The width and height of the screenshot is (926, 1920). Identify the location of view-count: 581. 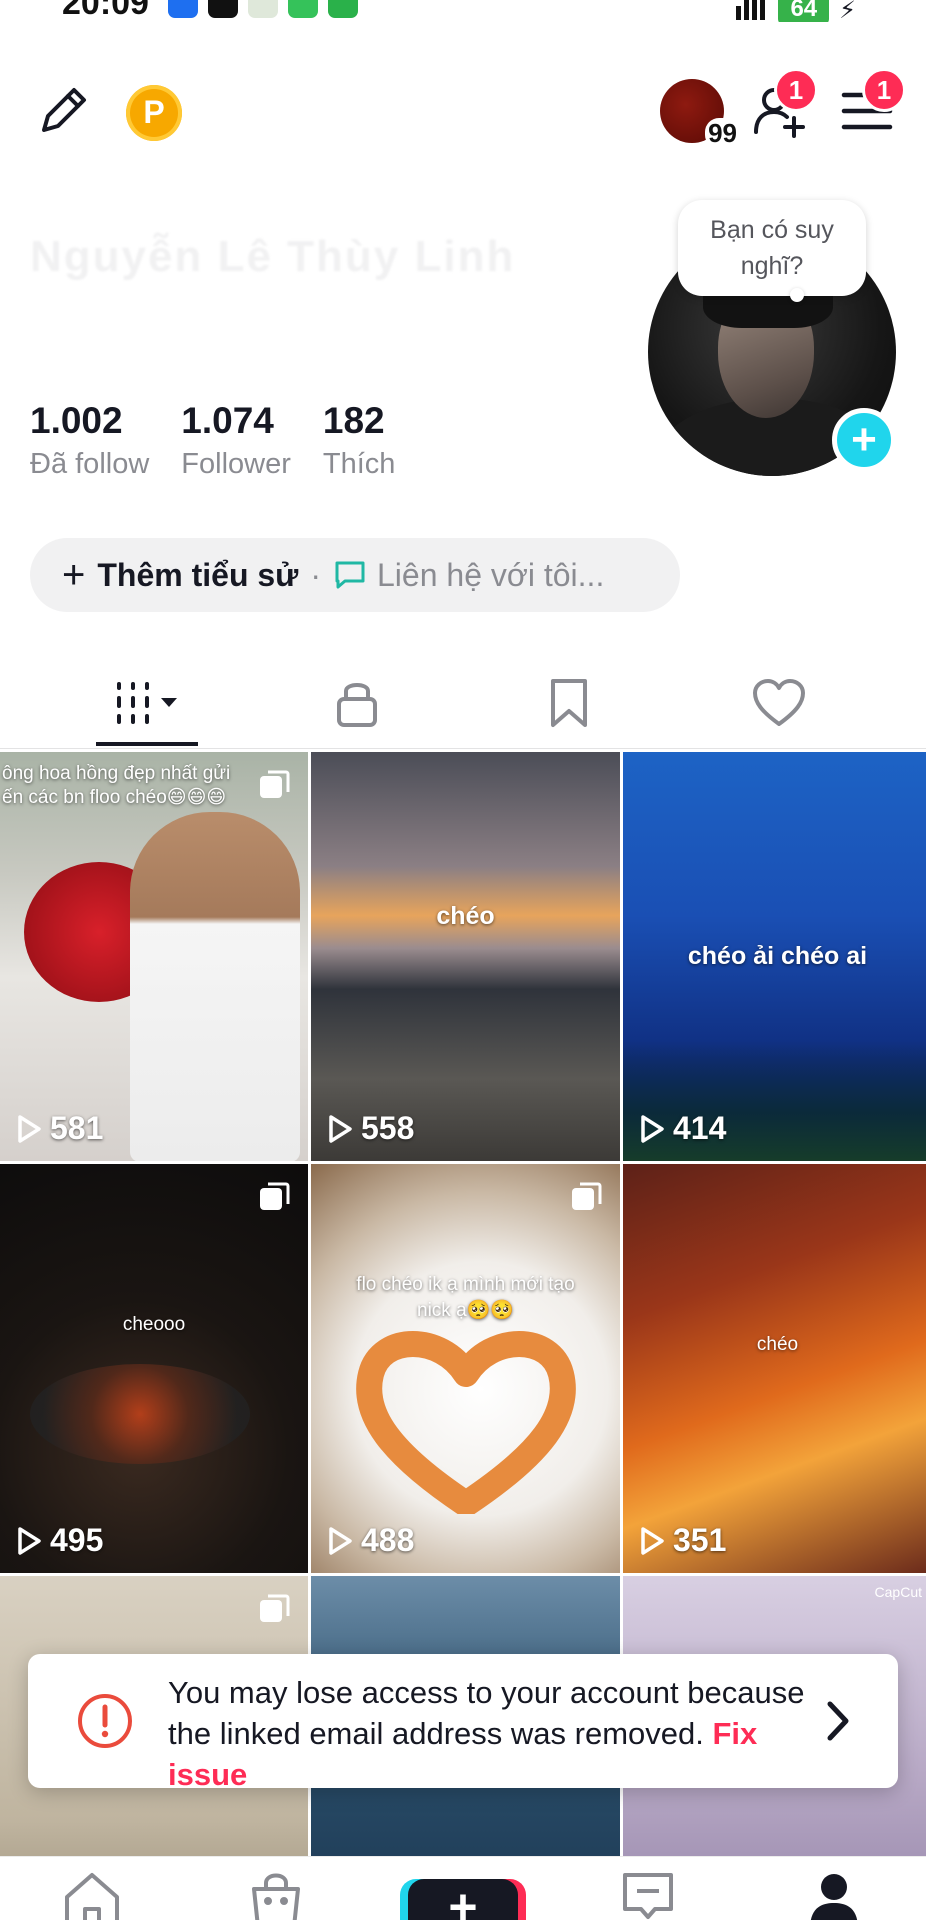
(77, 1128).